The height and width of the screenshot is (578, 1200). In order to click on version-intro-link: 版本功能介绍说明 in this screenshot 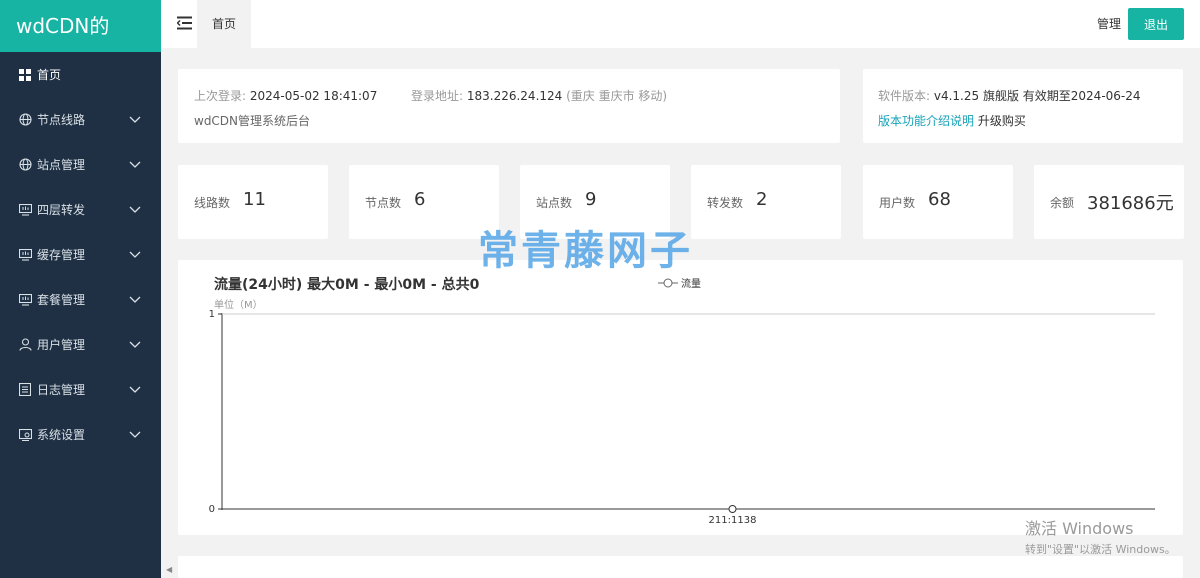, I will do `click(926, 121)`.